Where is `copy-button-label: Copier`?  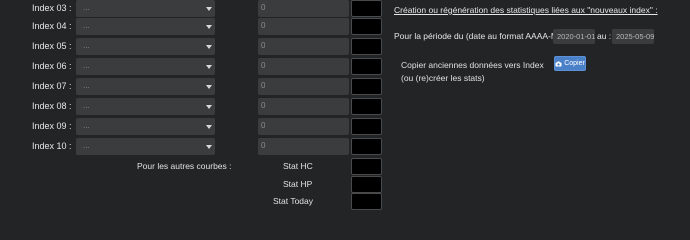 copy-button-label: Copier is located at coordinates (574, 63).